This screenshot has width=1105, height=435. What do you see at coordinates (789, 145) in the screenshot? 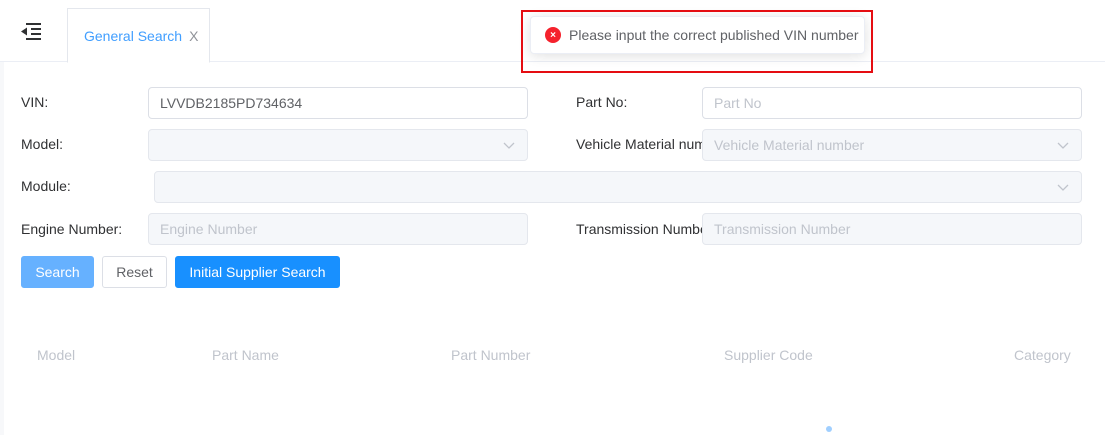
I see `vehicle-material-number-placeholder: Vehicle Material number` at bounding box center [789, 145].